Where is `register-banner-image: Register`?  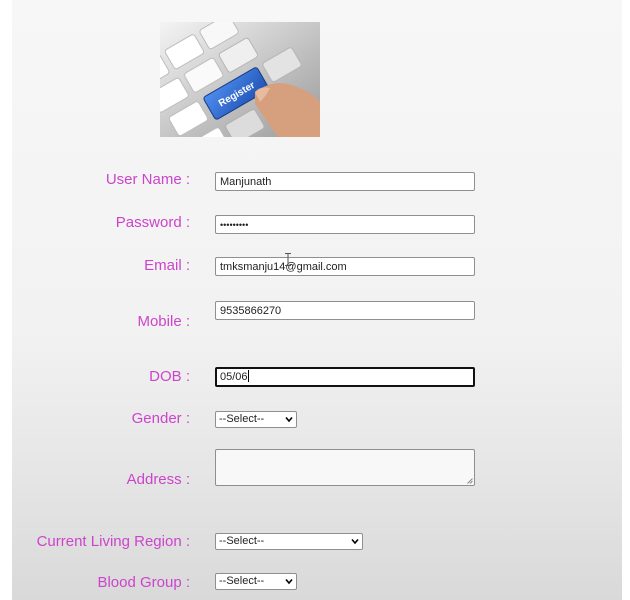 register-banner-image: Register is located at coordinates (240, 79).